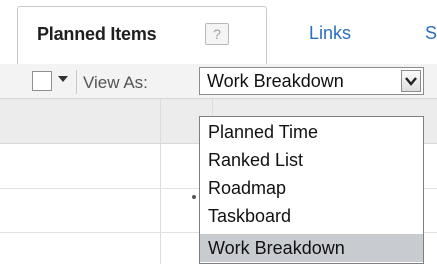 Image resolution: width=437 pixels, height=264 pixels. Describe the element at coordinates (311, 132) in the screenshot. I see `option-planned-time: Planned Time` at that location.